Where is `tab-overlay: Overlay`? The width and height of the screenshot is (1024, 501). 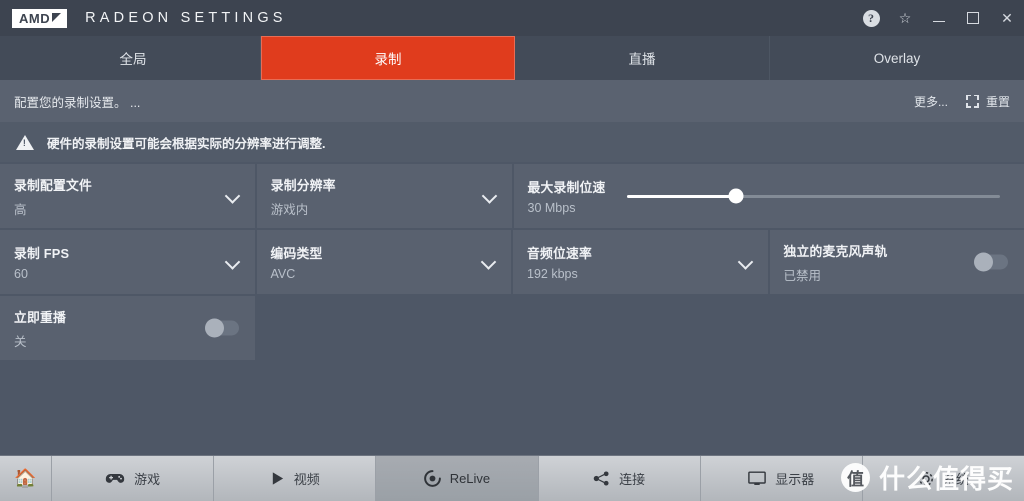 tab-overlay: Overlay is located at coordinates (897, 58).